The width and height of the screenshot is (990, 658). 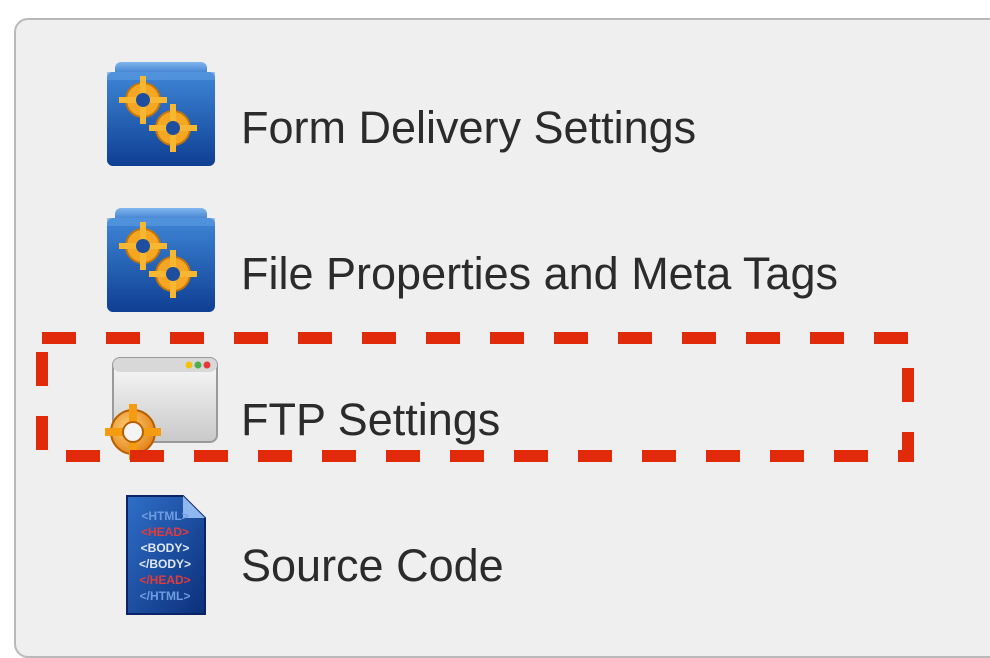 I want to click on source-icon-text: </HTML>, so click(x=165, y=596).